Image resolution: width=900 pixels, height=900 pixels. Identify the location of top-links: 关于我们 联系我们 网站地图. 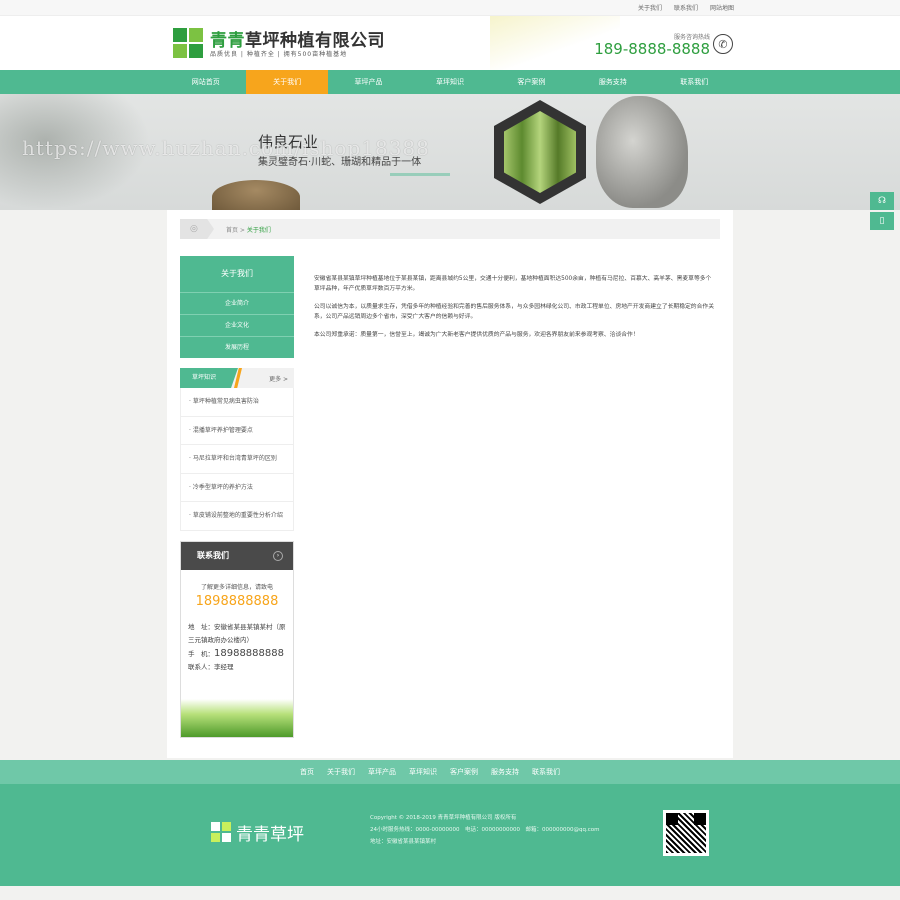
(686, 7).